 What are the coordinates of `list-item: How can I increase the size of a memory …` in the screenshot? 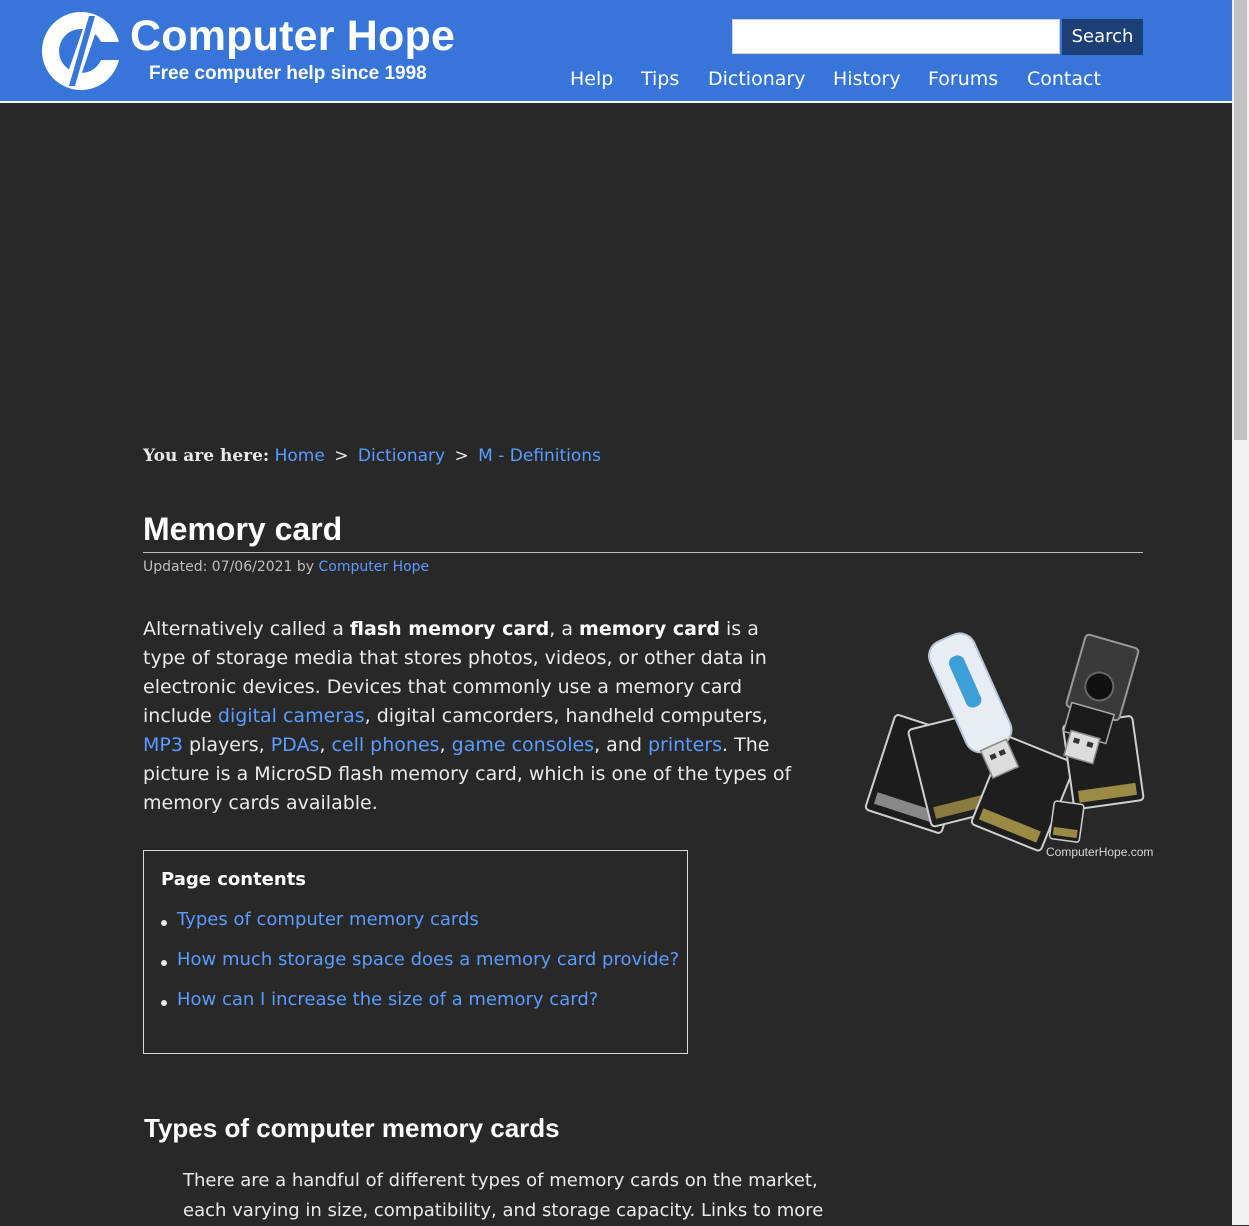 It's located at (420, 1009).